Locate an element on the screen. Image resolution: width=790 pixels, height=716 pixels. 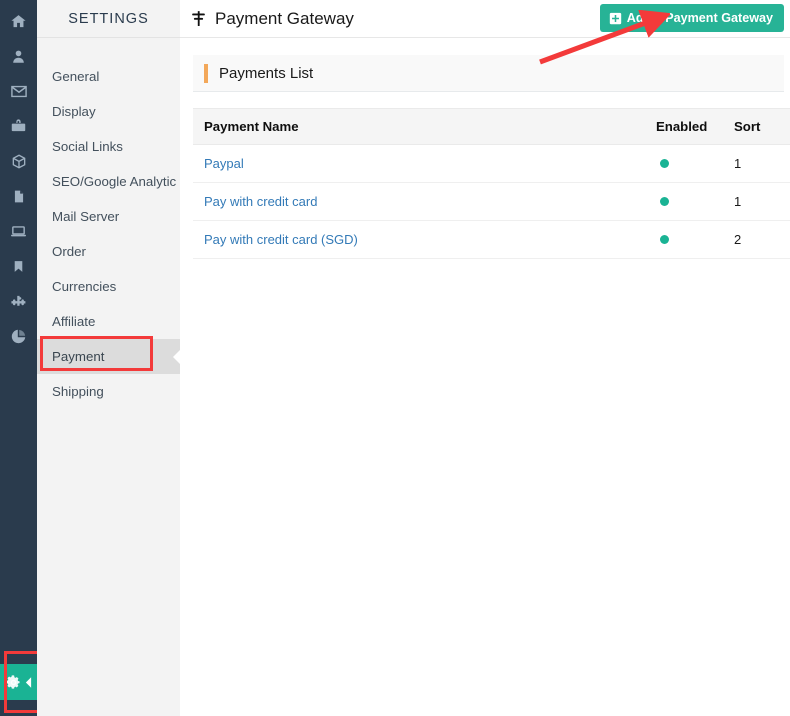
sidebar-item-display: Display is located at coordinates (108, 111).